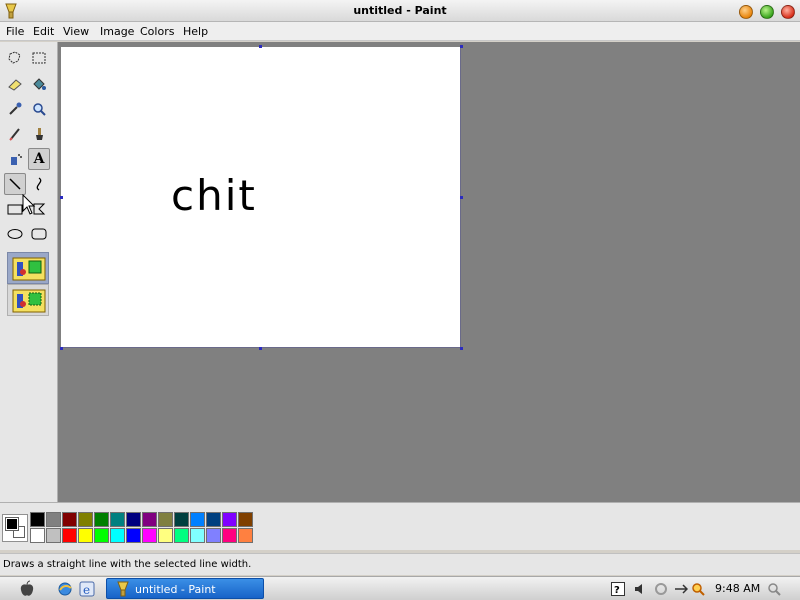 The image size is (800, 600). Describe the element at coordinates (640, 589) in the screenshot. I see `volume-tray-icon` at that location.